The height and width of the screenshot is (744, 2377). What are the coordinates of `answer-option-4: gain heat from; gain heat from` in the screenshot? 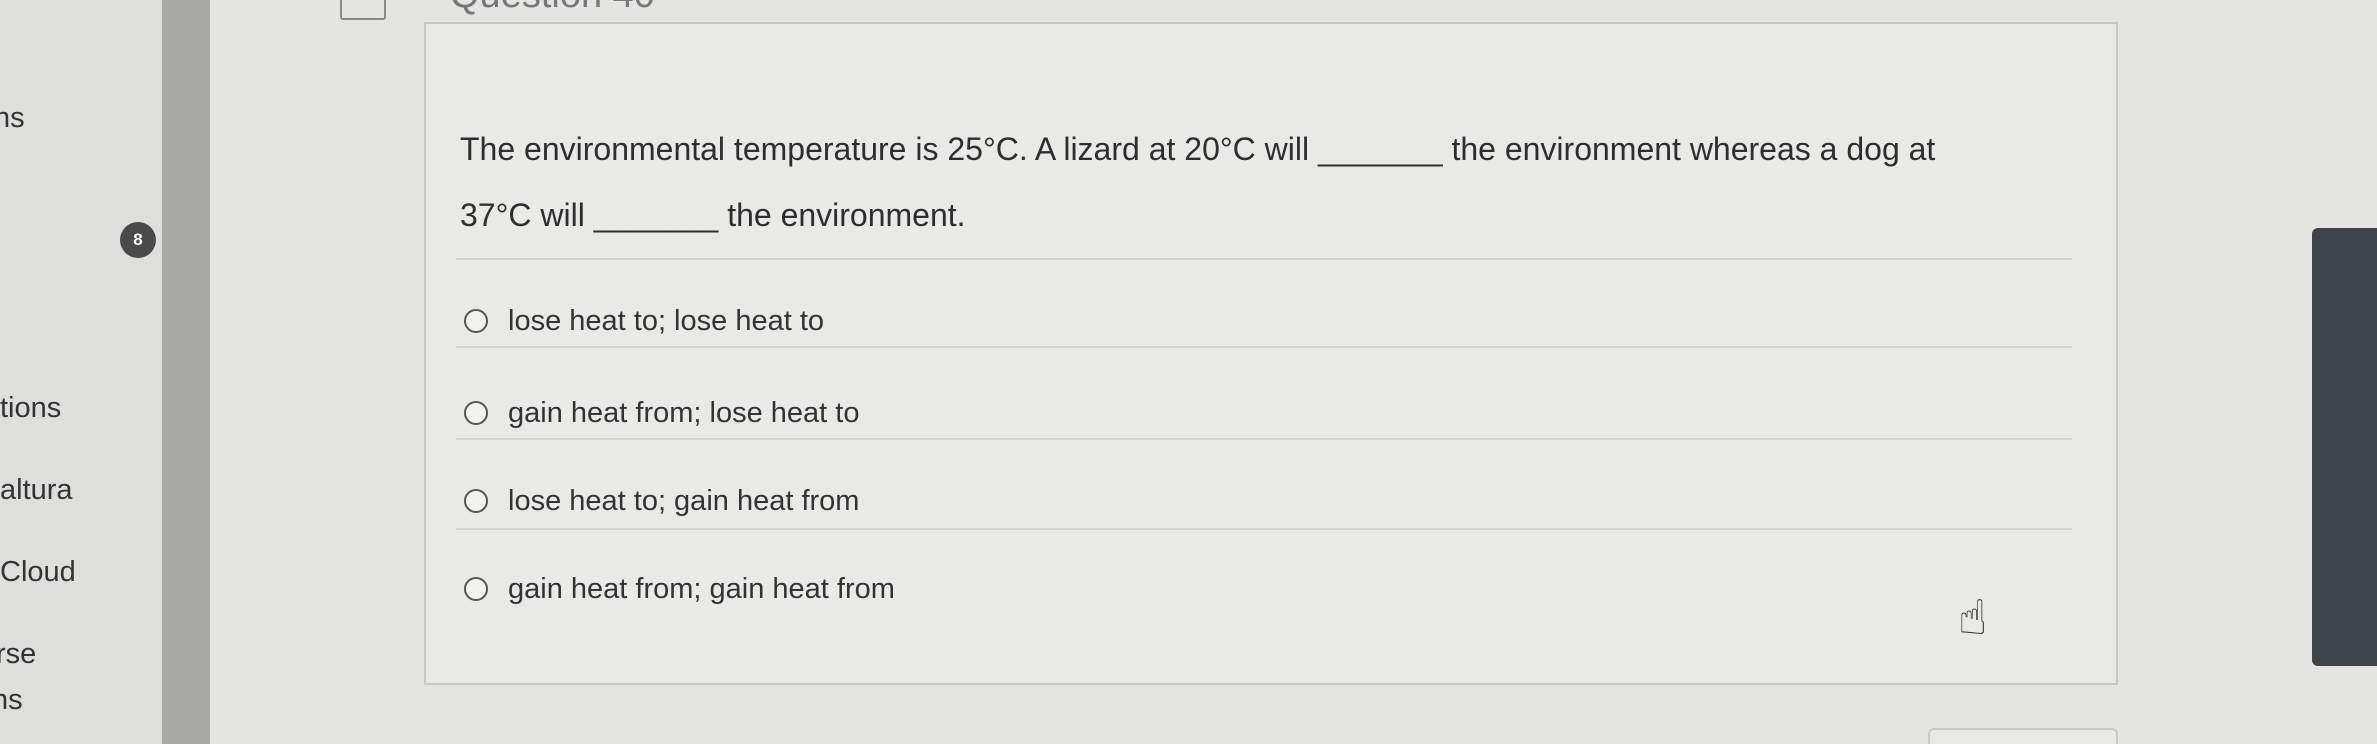 It's located at (1264, 589).